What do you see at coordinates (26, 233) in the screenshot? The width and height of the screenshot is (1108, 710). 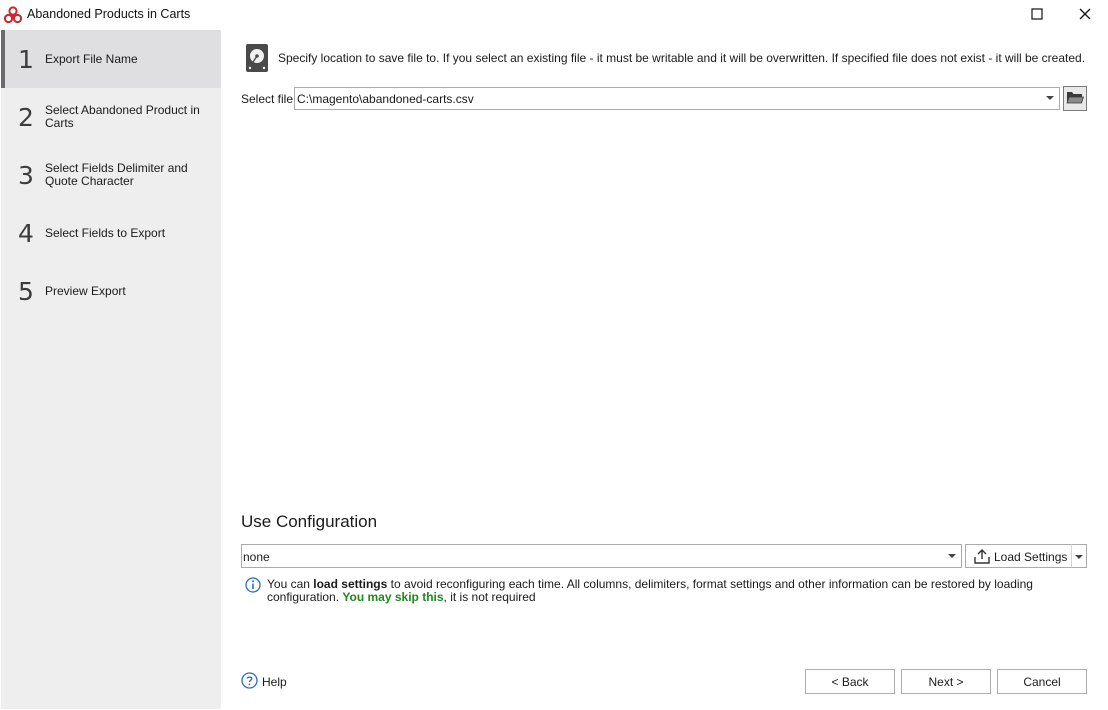 I see `step-number: 4` at bounding box center [26, 233].